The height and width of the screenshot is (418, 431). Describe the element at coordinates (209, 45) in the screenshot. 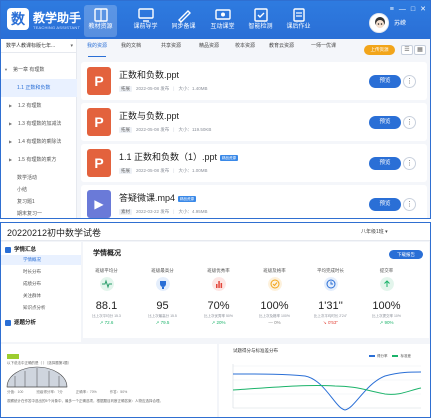

I see `tab-premium-resources: 精品资源` at that location.